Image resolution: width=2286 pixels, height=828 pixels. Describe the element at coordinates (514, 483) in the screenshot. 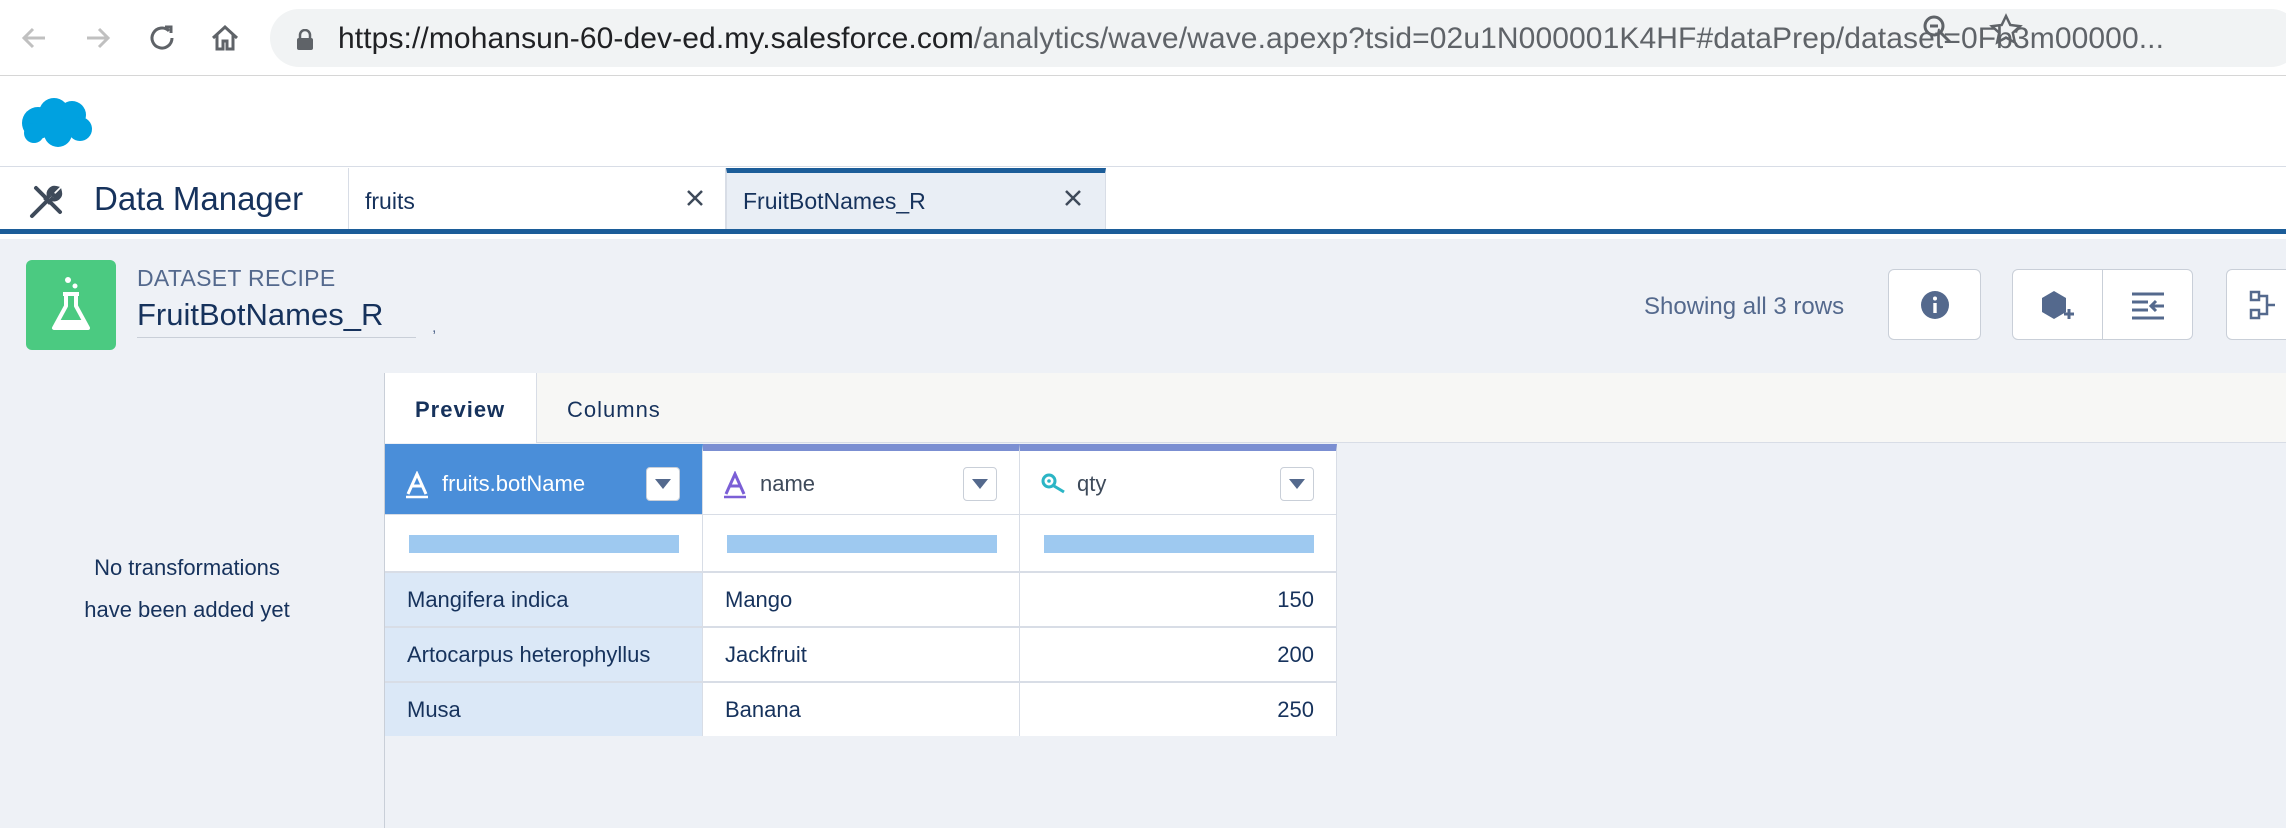

I see `column-label: fruits.botName` at that location.